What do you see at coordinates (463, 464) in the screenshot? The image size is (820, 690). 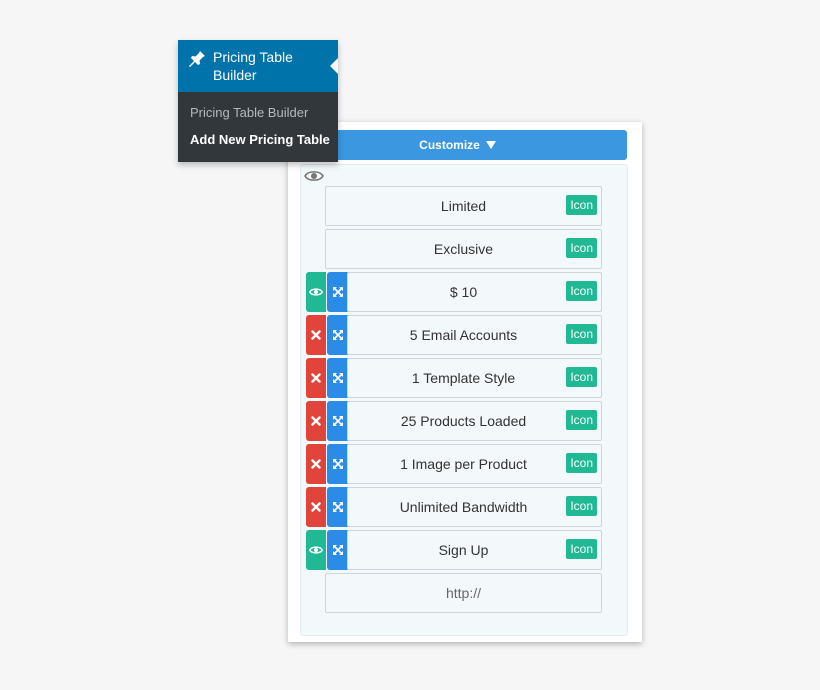 I see `feature-text: 1 Image per Product` at bounding box center [463, 464].